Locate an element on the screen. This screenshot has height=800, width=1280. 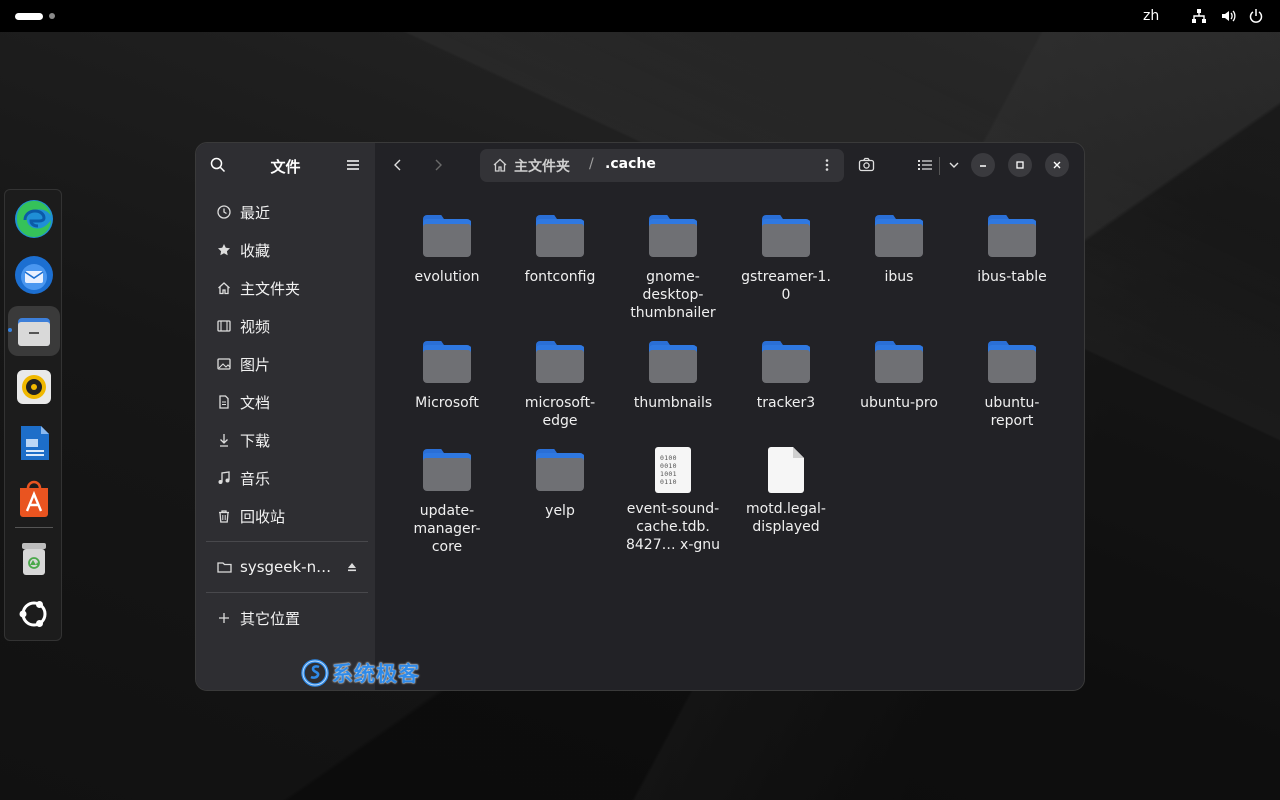
close-button is located at coordinates (1057, 165).